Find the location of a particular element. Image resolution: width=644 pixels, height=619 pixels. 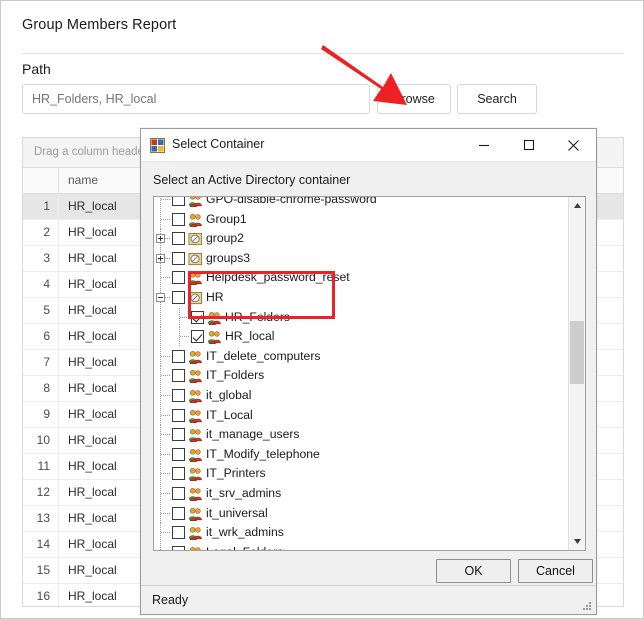

tree-item: HR_local is located at coordinates (361, 337).